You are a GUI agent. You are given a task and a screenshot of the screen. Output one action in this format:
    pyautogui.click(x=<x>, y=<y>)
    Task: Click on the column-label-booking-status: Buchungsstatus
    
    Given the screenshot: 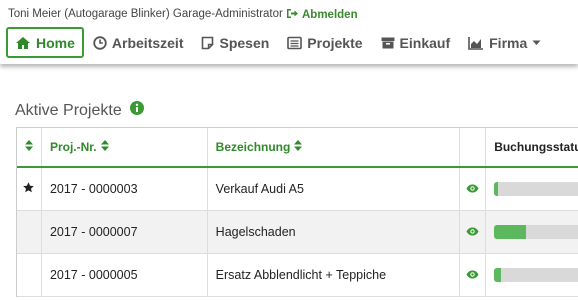 What is the action you would take?
    pyautogui.click(x=536, y=147)
    